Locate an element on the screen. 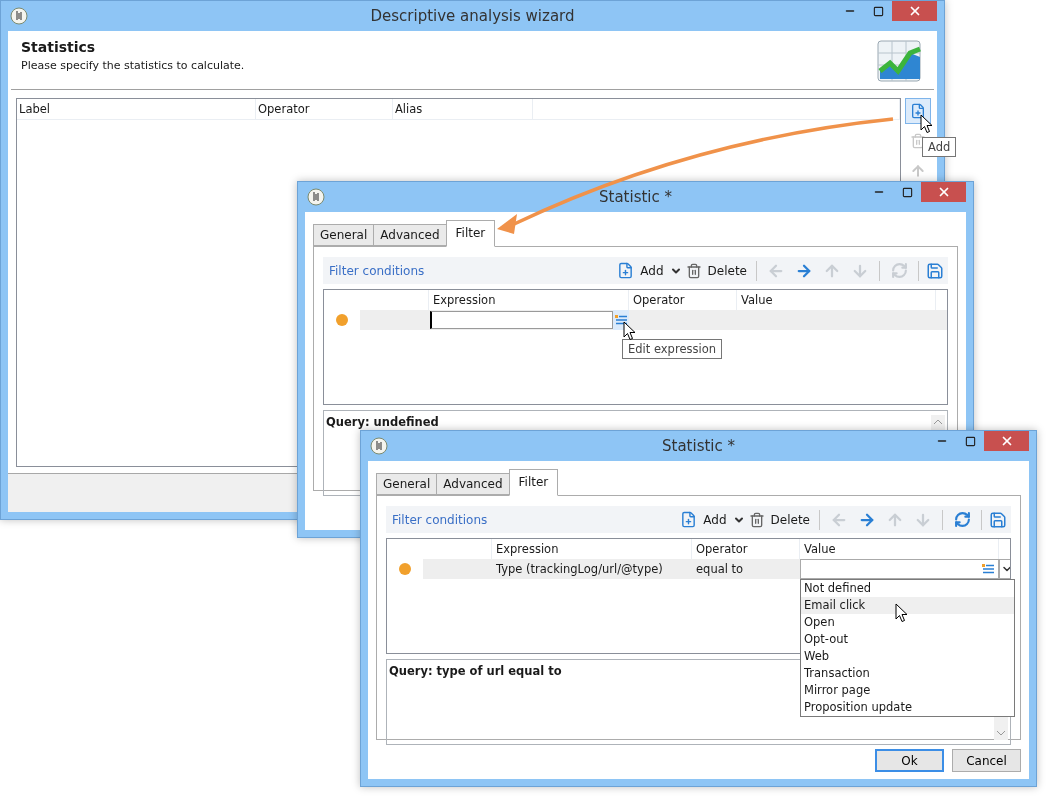  edit-expression-icon is located at coordinates (621, 320).